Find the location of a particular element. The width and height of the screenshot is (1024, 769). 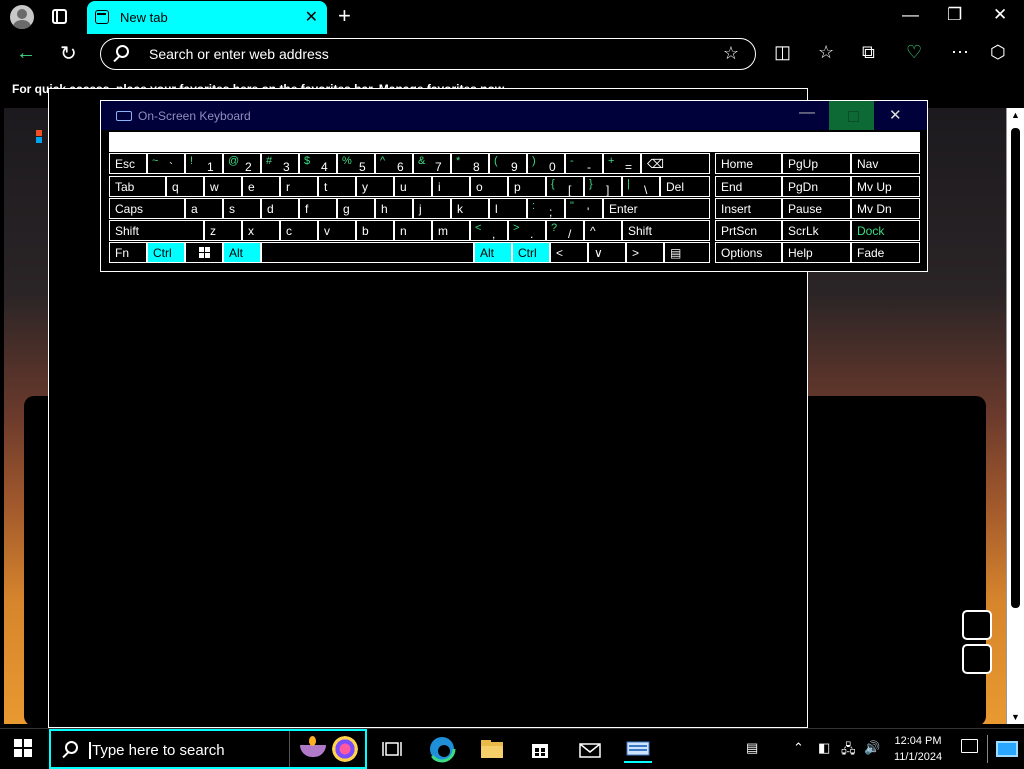

close-window-button: ✕ is located at coordinates (1000, 15).